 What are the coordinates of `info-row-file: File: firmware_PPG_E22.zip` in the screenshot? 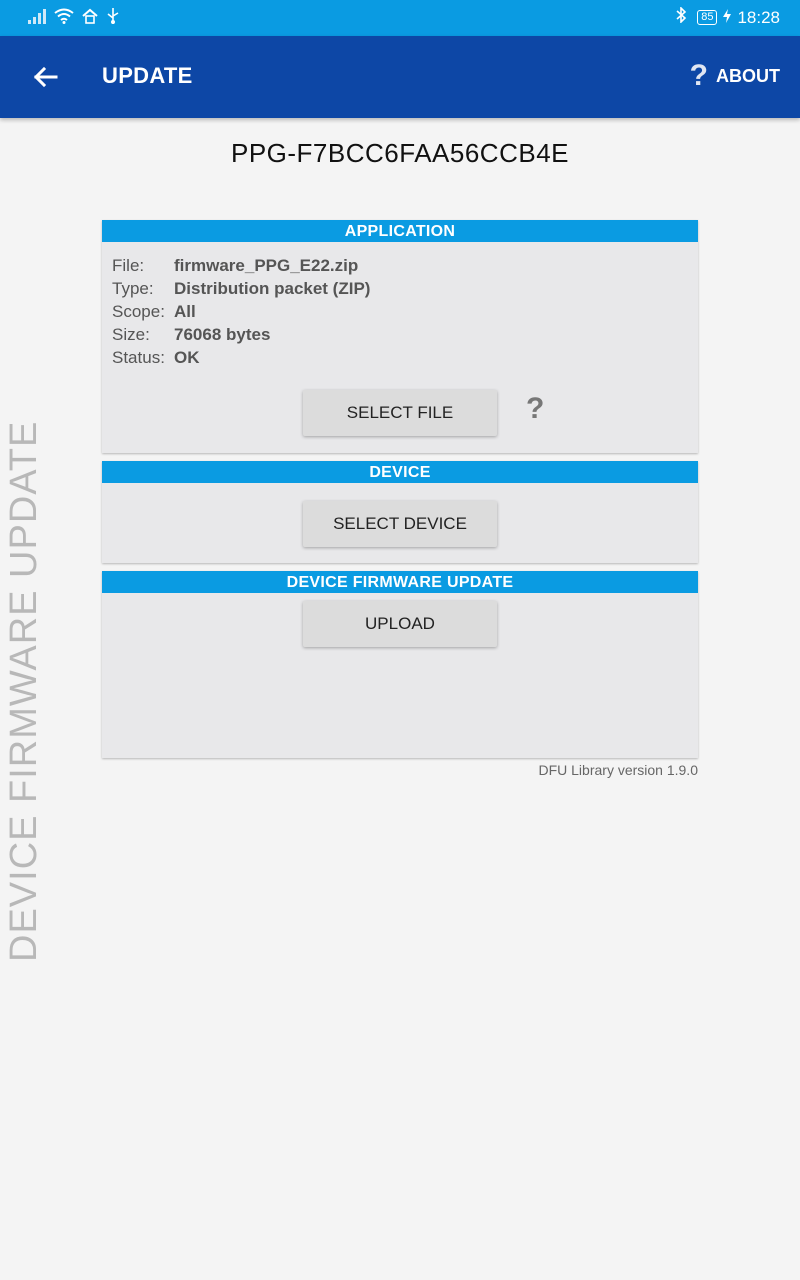 It's located at (241, 265).